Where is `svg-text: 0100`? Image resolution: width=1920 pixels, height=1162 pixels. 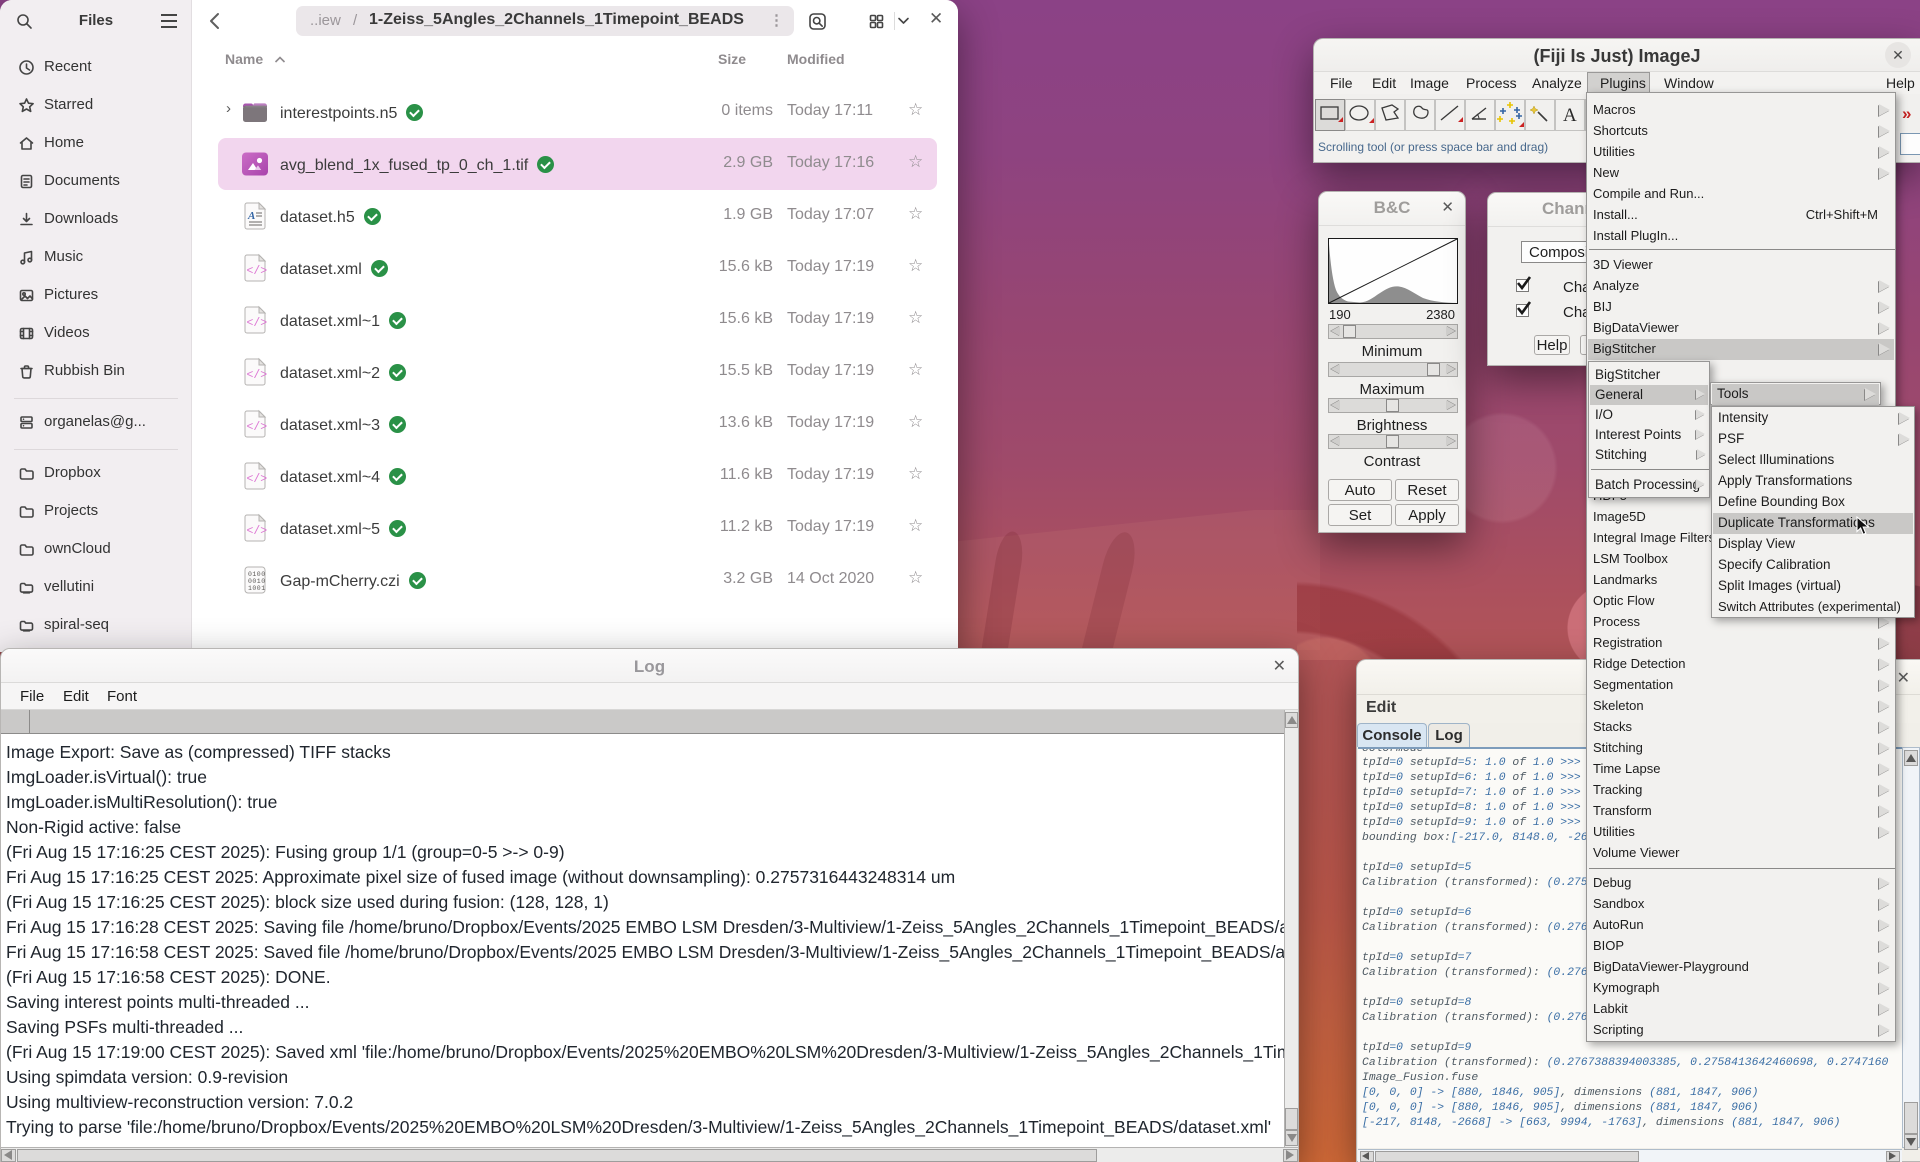 svg-text: 0100 is located at coordinates (257, 574).